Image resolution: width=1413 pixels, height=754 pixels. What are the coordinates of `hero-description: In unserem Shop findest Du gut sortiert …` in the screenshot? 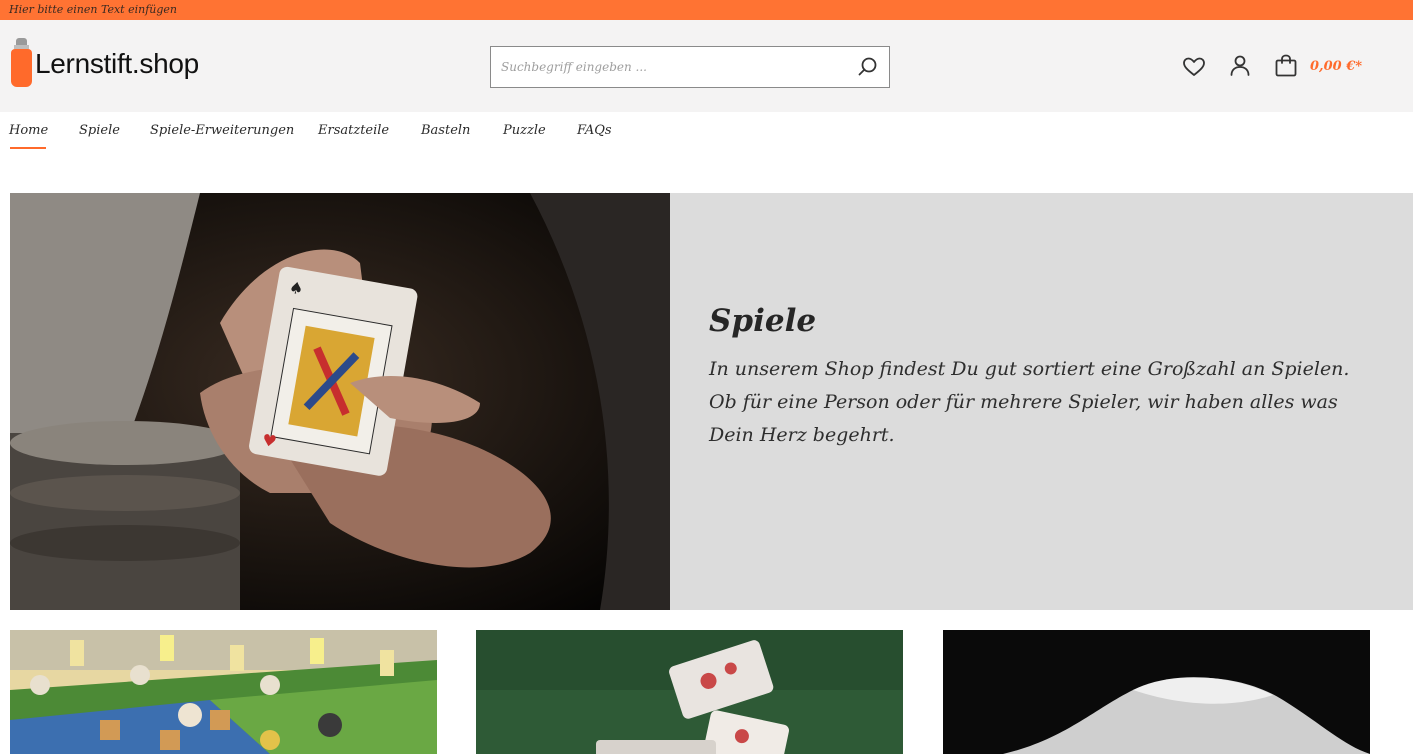 It's located at (1029, 402).